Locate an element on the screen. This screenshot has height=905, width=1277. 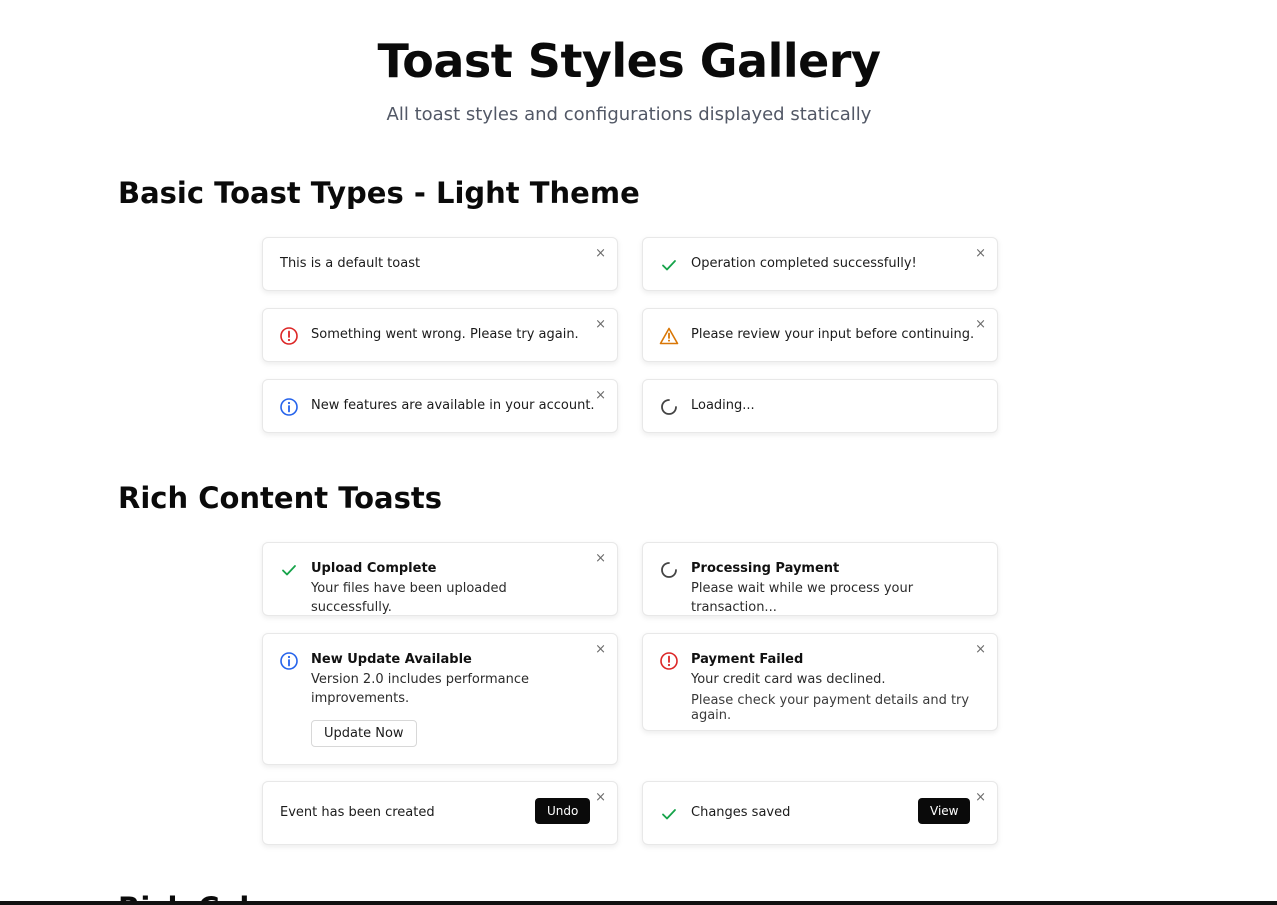
section-heading-next: Rich Colors is located at coordinates (209, 895).